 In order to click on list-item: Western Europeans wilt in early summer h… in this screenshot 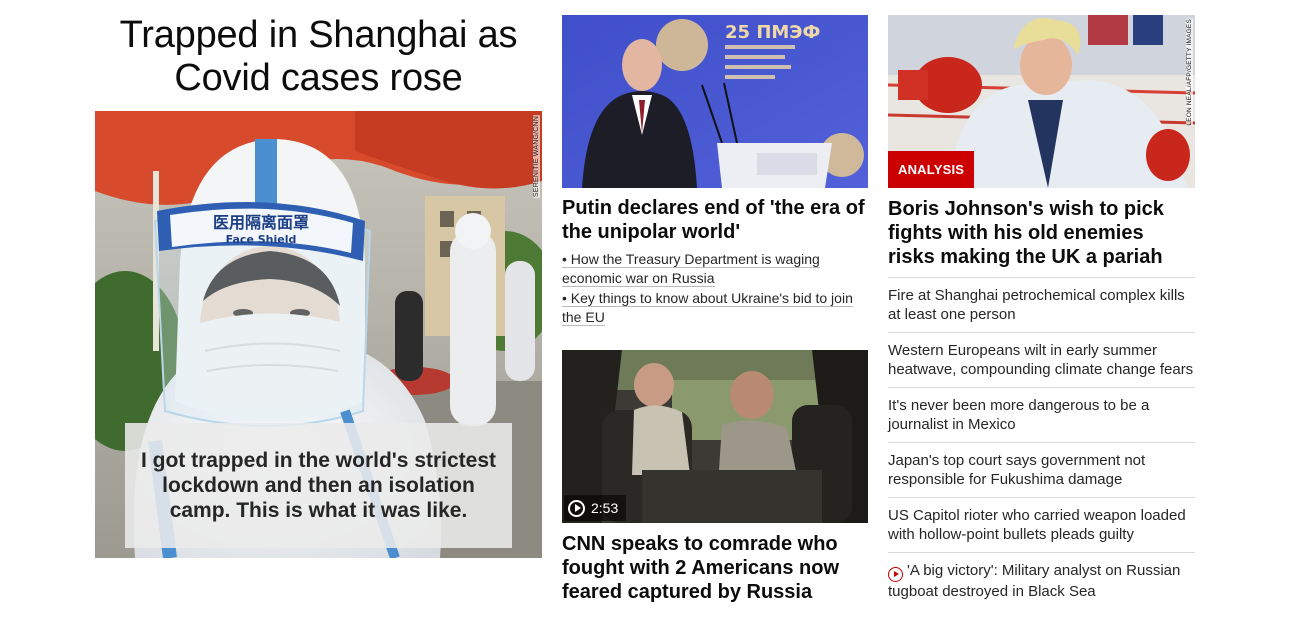, I will do `click(1041, 359)`.